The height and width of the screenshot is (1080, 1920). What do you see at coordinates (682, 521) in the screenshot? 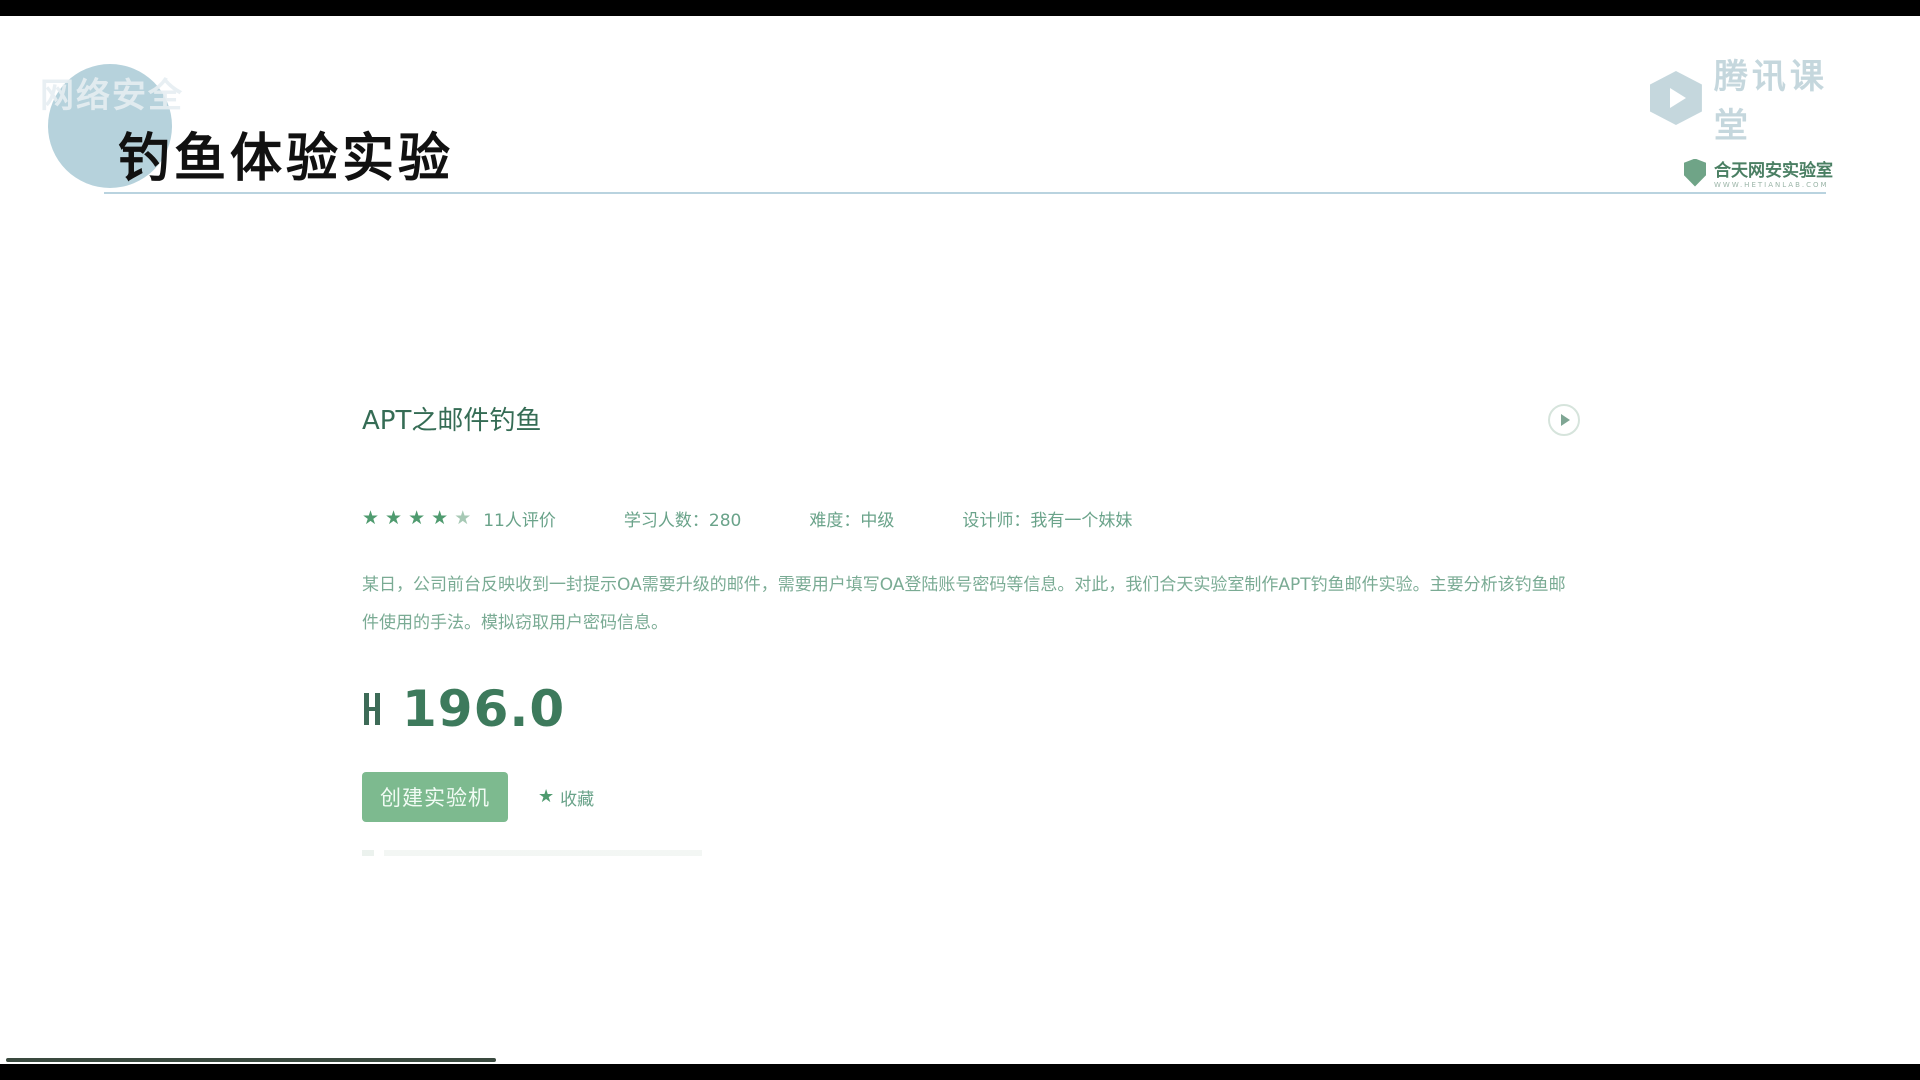
I see `learner-count: 学习人数：280` at bounding box center [682, 521].